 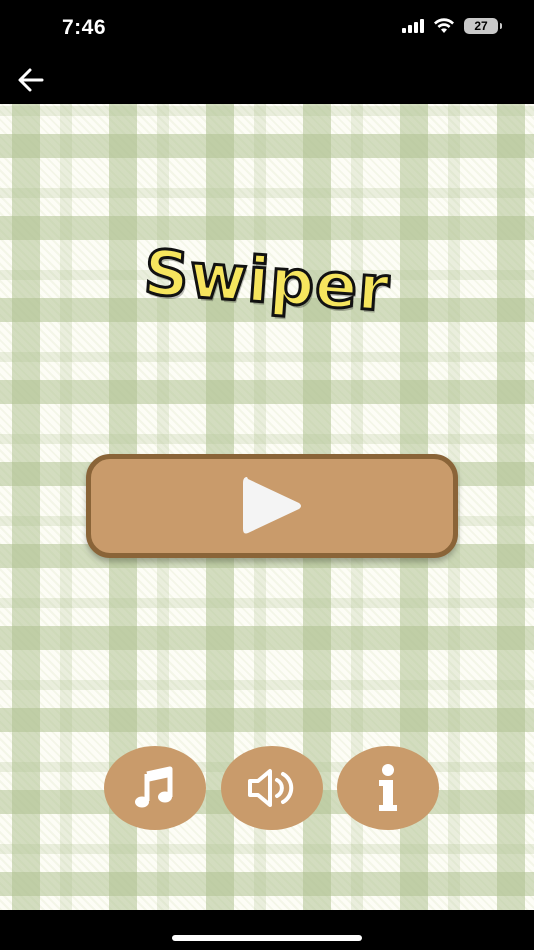 What do you see at coordinates (84, 27) in the screenshot?
I see `status-time: 7:46` at bounding box center [84, 27].